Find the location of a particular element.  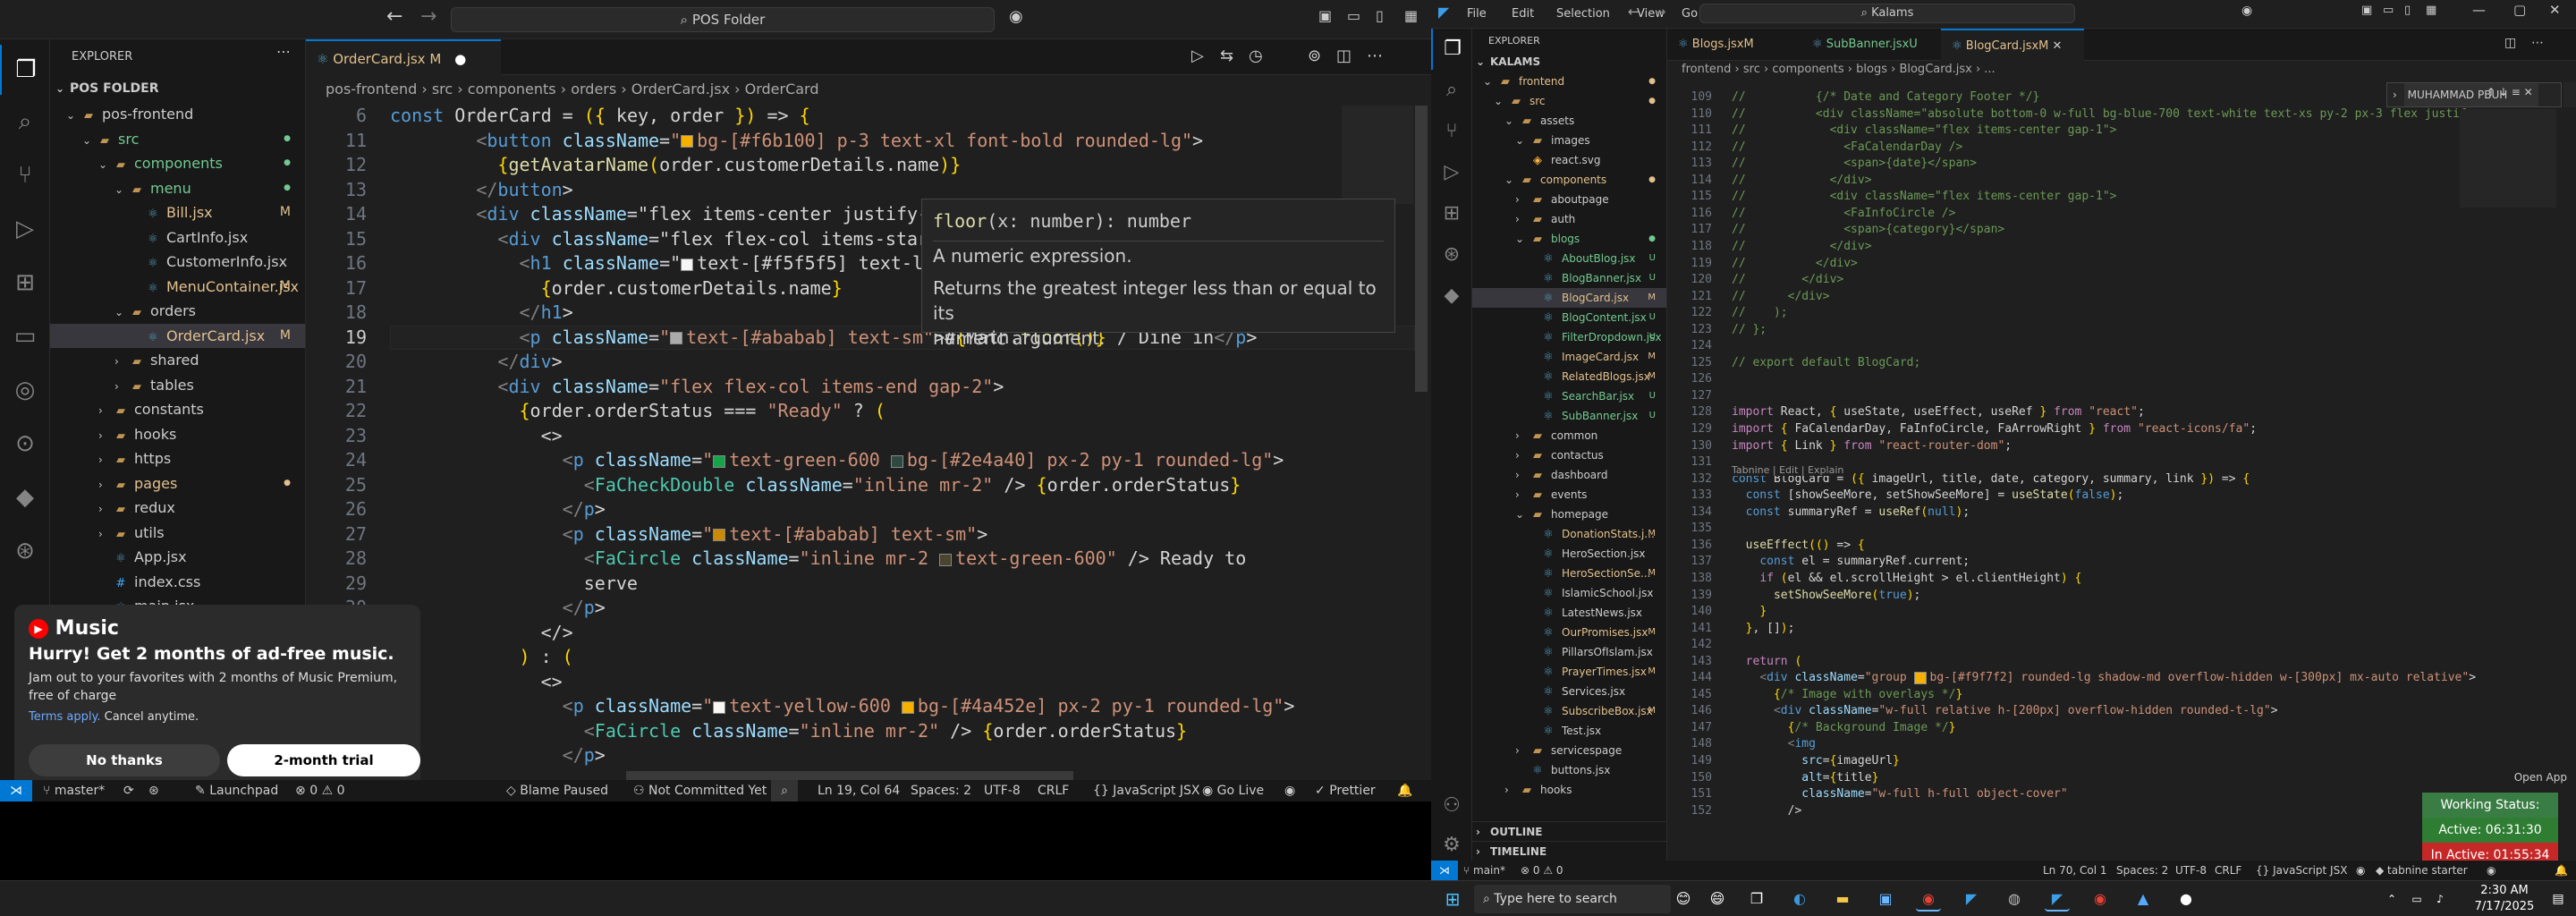

explorer-icon: ❐ is located at coordinates (1451, 49).